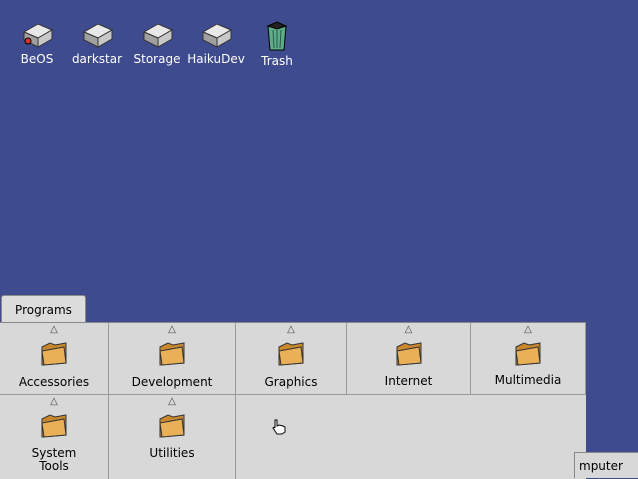 This screenshot has height=479, width=638. I want to click on window-title: Programs, so click(43, 310).